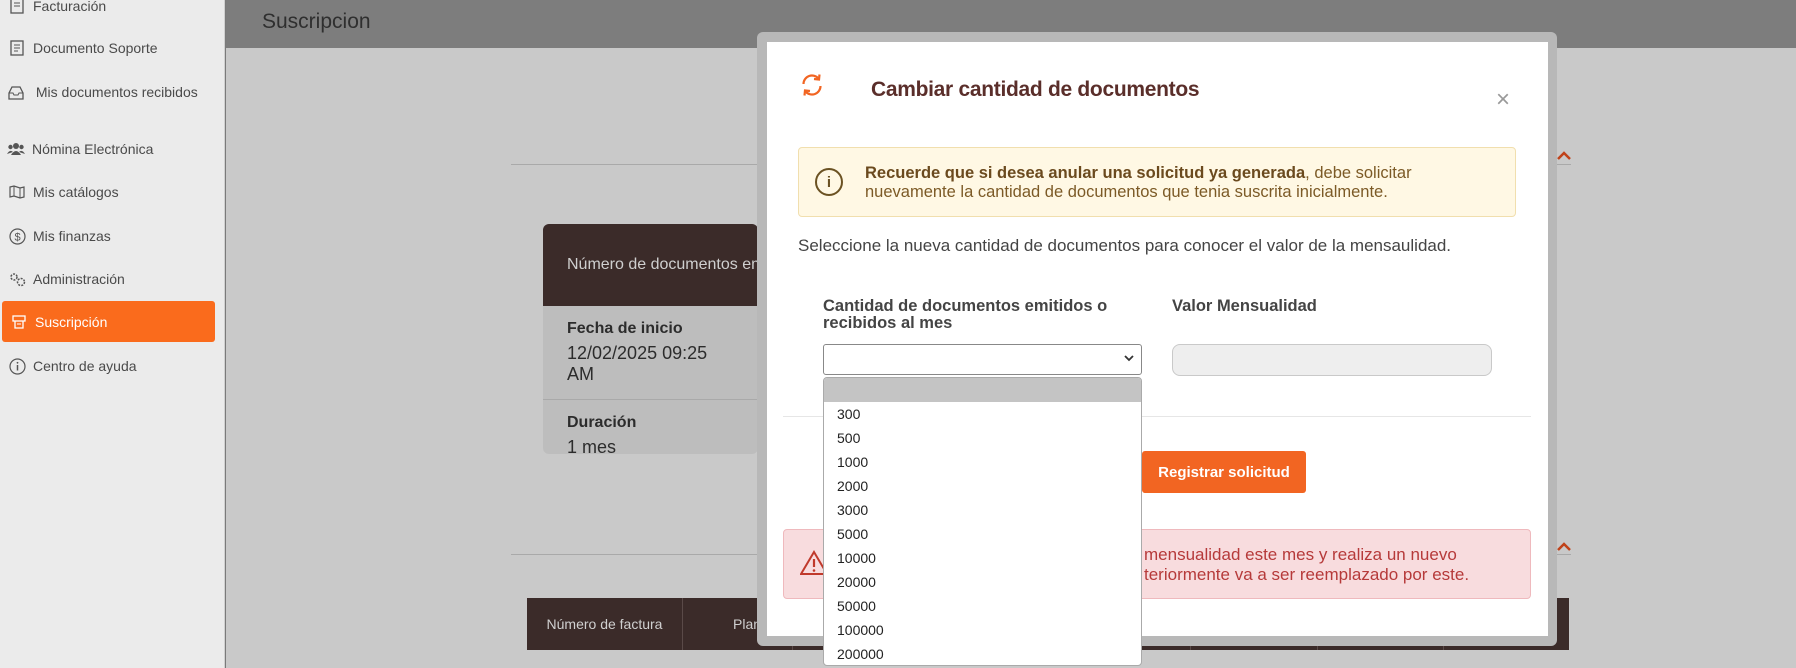 The height and width of the screenshot is (668, 1796). What do you see at coordinates (637, 363) in the screenshot?
I see `field-value: 12/02/2025 09:25 AM` at bounding box center [637, 363].